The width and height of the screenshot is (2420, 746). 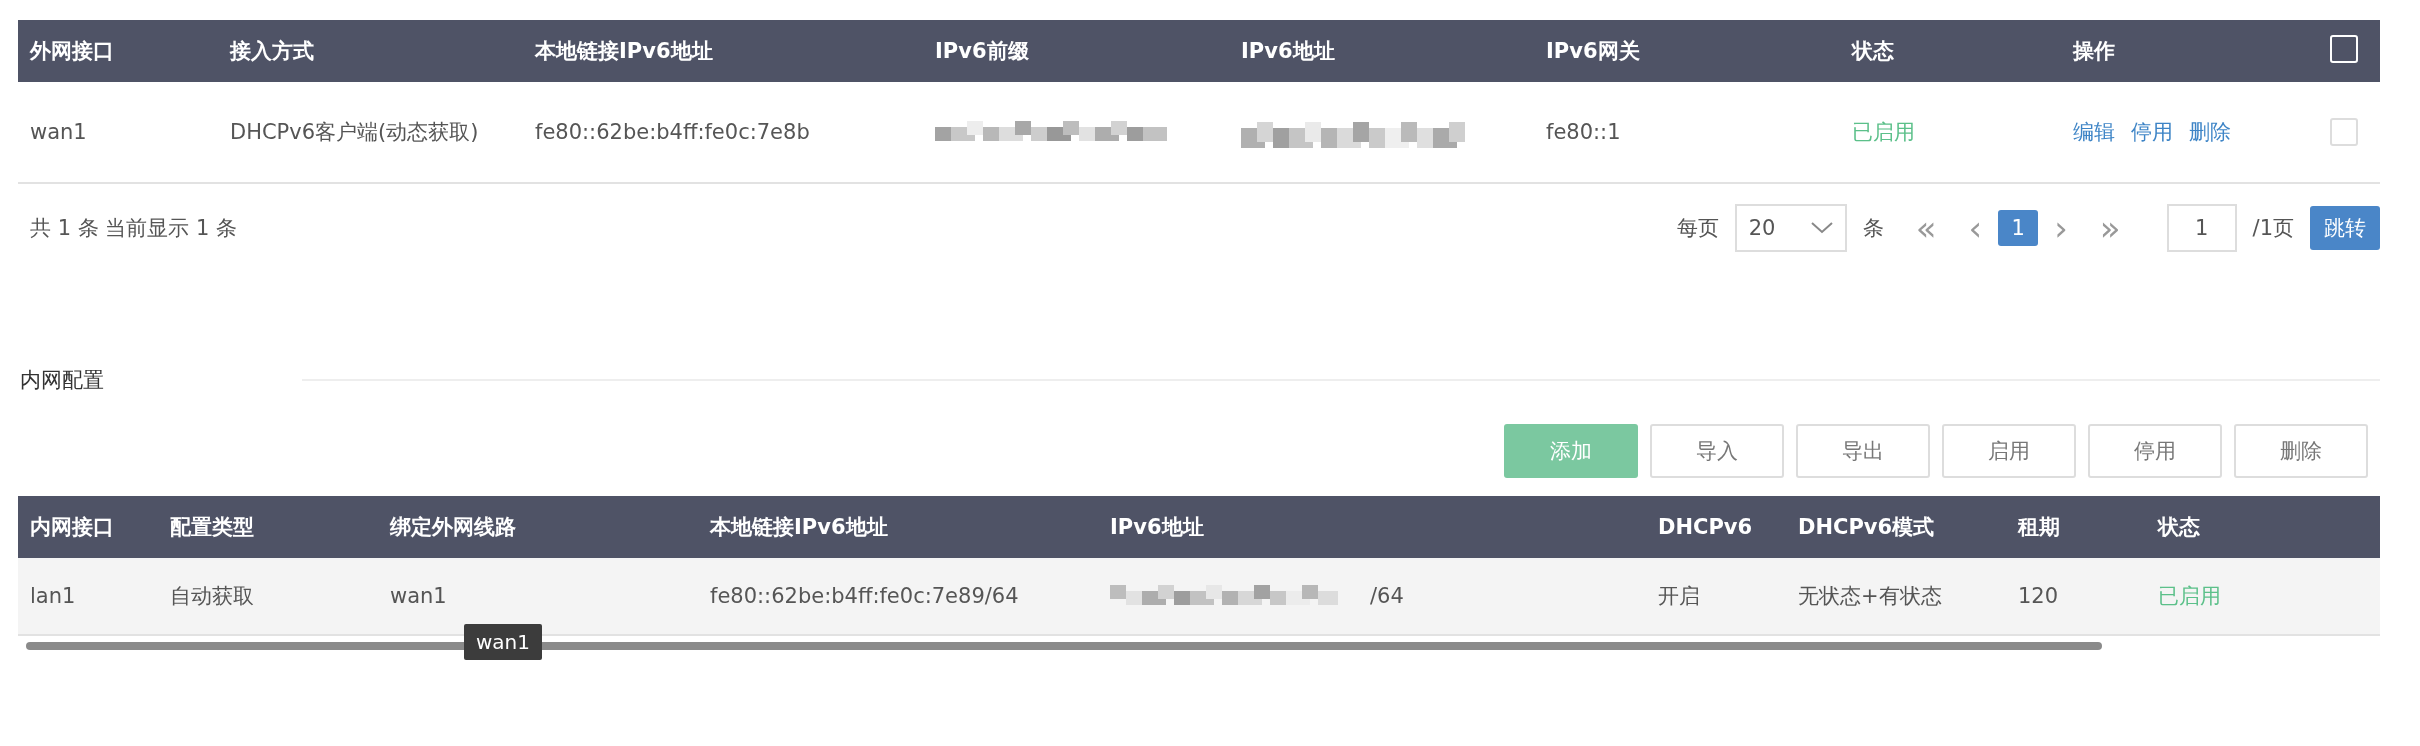 What do you see at coordinates (2152, 132) in the screenshot?
I see `action-link: 停用` at bounding box center [2152, 132].